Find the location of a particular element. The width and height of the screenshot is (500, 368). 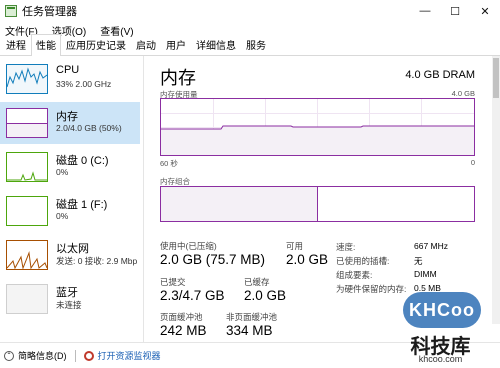

detail-label: 已使用的插槽: is located at coordinates (363, 261).